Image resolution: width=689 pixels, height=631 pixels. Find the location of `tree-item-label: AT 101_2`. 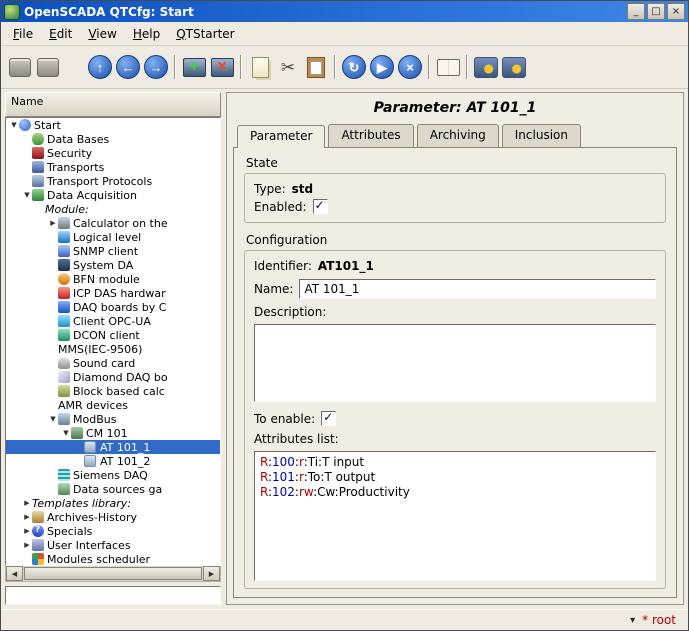

tree-item-label: AT 101_2 is located at coordinates (125, 461).